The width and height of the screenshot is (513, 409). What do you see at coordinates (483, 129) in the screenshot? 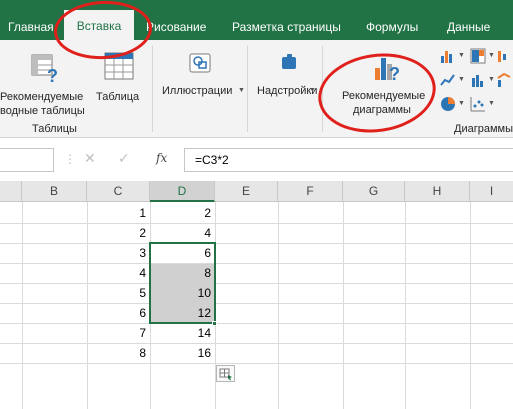
I see `charts-group-label: Диаграммы` at bounding box center [483, 129].